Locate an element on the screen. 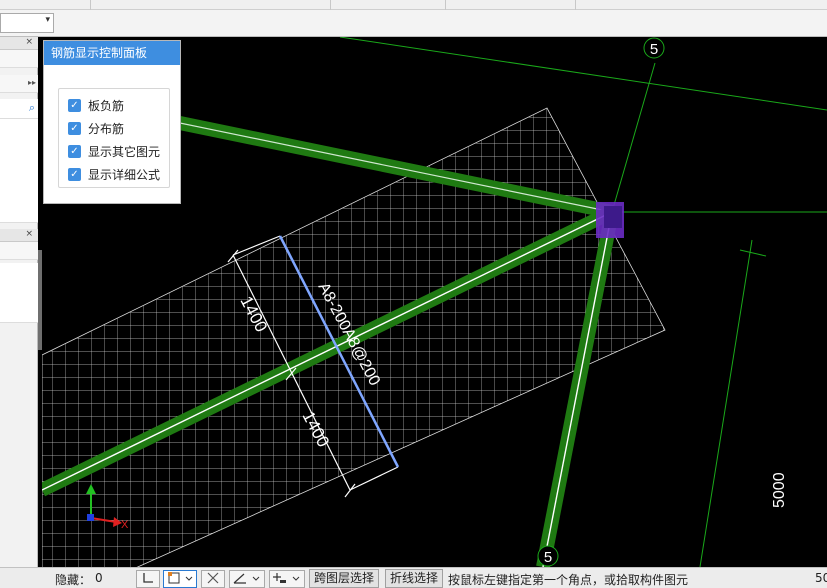 The image size is (827, 588). expand-arrows-icon: ▸▸ is located at coordinates (32, 82).